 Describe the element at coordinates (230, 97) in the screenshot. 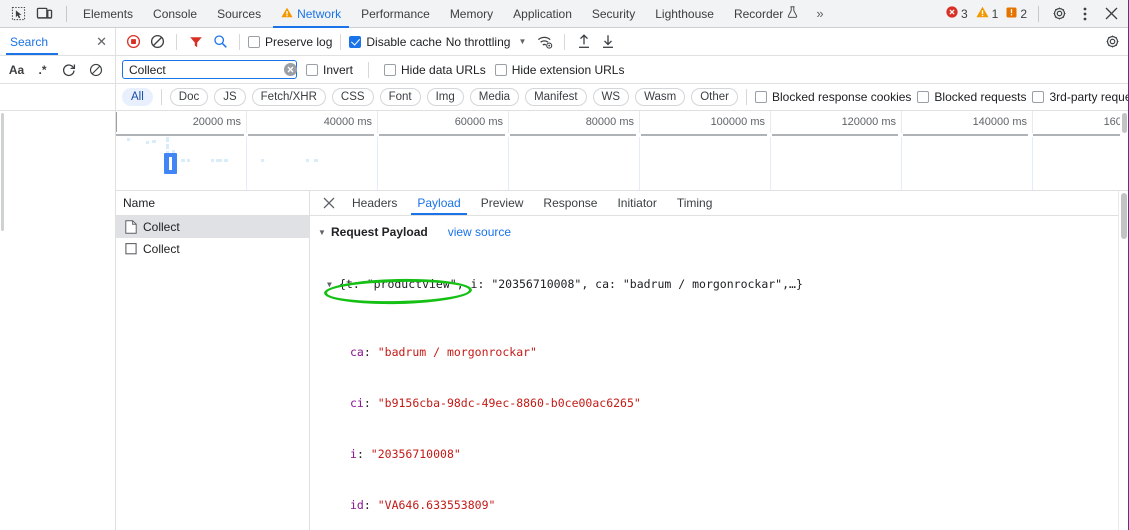

I see `type-filter-js: JS` at that location.